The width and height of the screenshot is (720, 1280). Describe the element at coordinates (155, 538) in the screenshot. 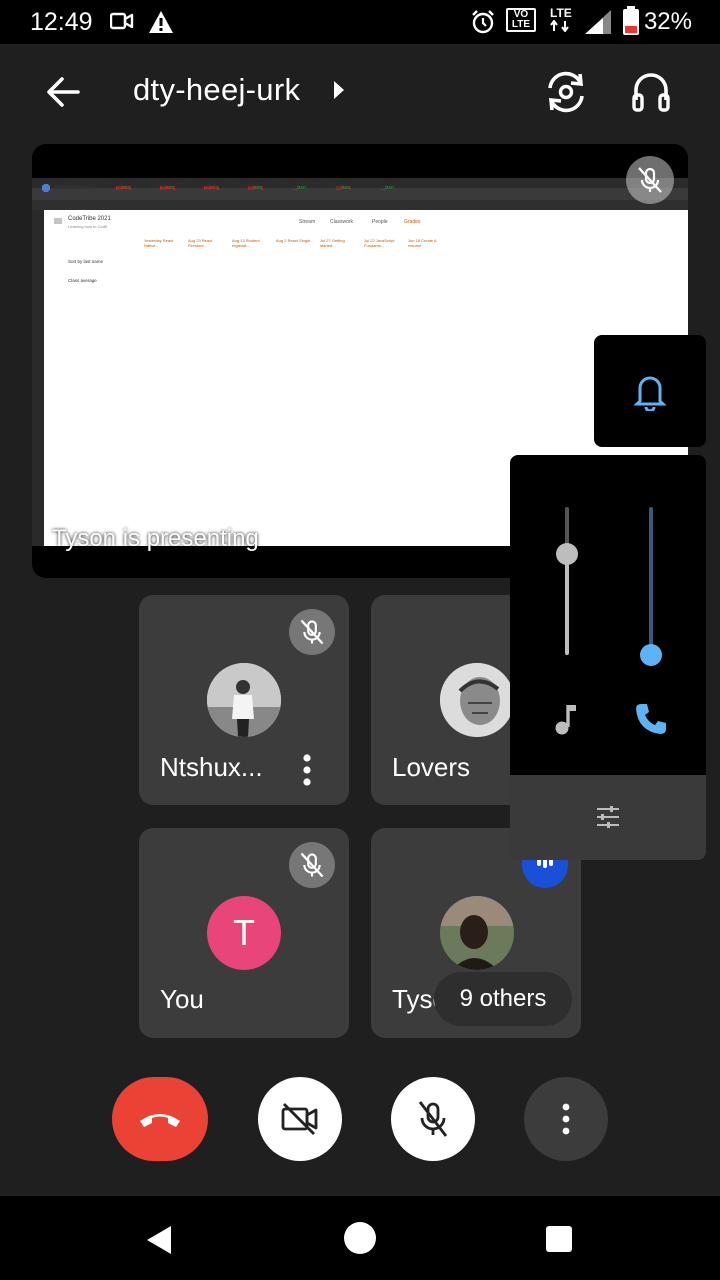

I see `presenting-label: Tyson is presenting` at that location.